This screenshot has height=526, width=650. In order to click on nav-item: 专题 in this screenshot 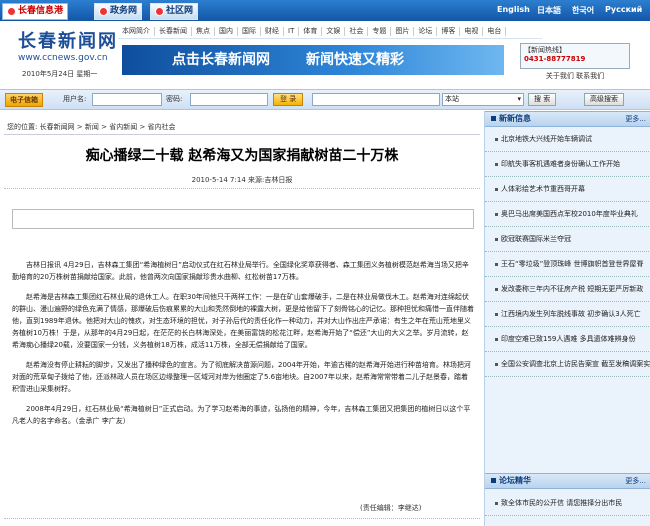, I will do `click(380, 31)`.